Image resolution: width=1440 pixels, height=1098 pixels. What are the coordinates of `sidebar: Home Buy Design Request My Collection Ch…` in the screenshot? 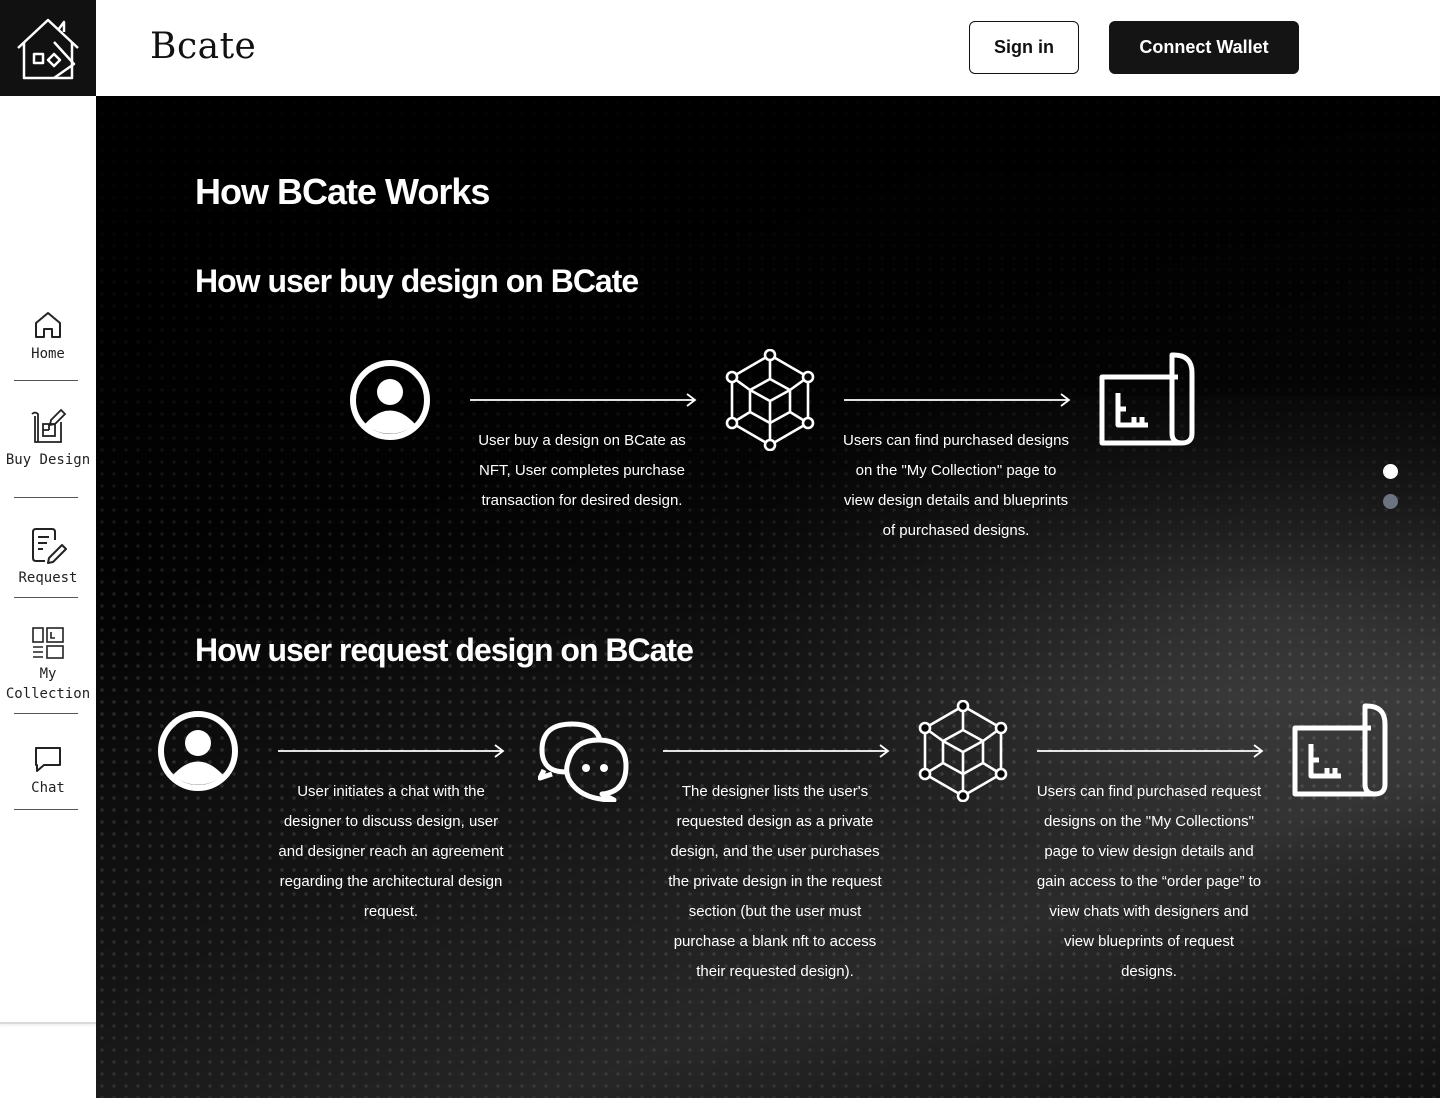 It's located at (48, 560).